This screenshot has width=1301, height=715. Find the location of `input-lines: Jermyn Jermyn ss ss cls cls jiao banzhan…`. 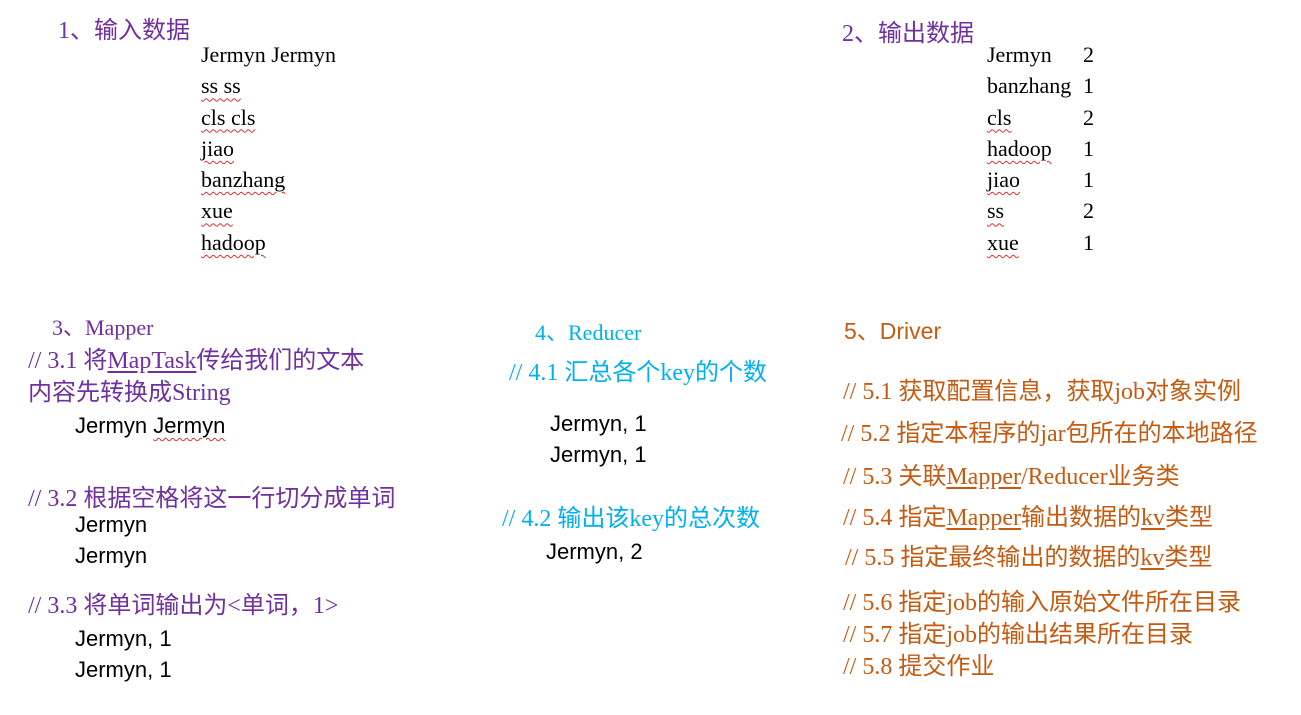

input-lines: Jermyn Jermyn ss ss cls cls jiao banzhan… is located at coordinates (268, 148).